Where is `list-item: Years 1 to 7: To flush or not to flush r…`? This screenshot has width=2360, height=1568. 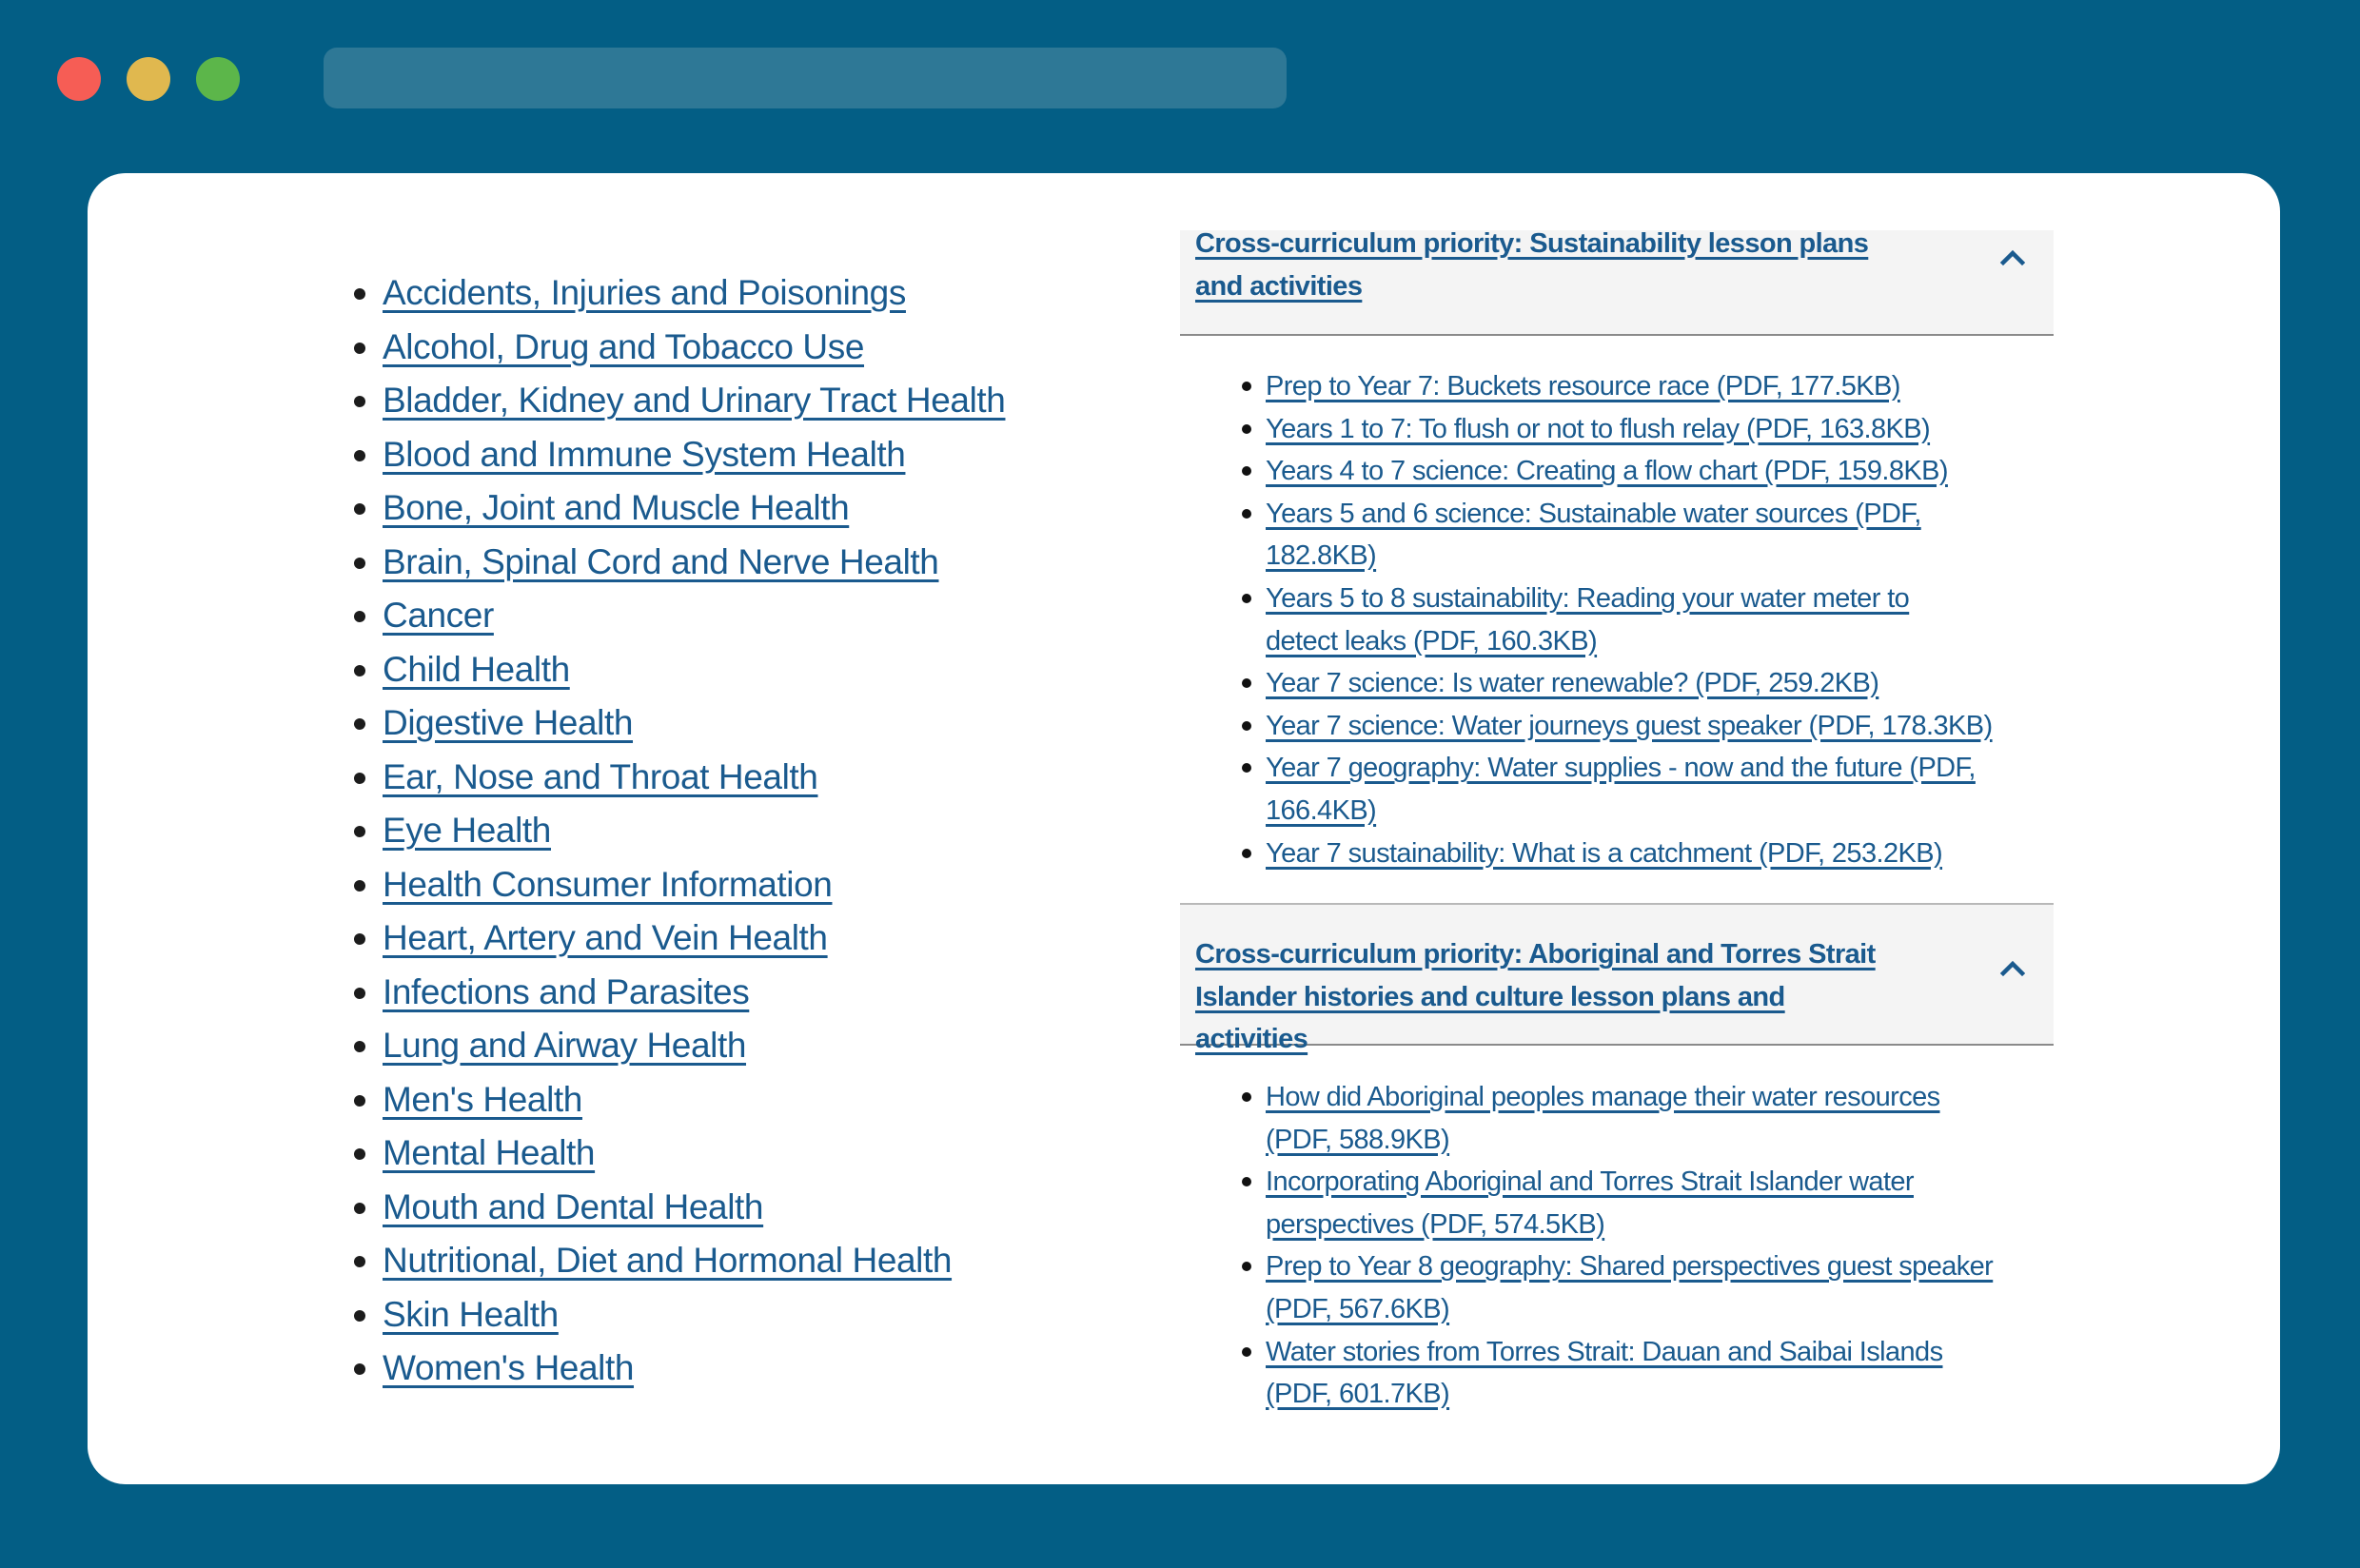 list-item: Years 1 to 7: To flush or not to flush r… is located at coordinates (1635, 429).